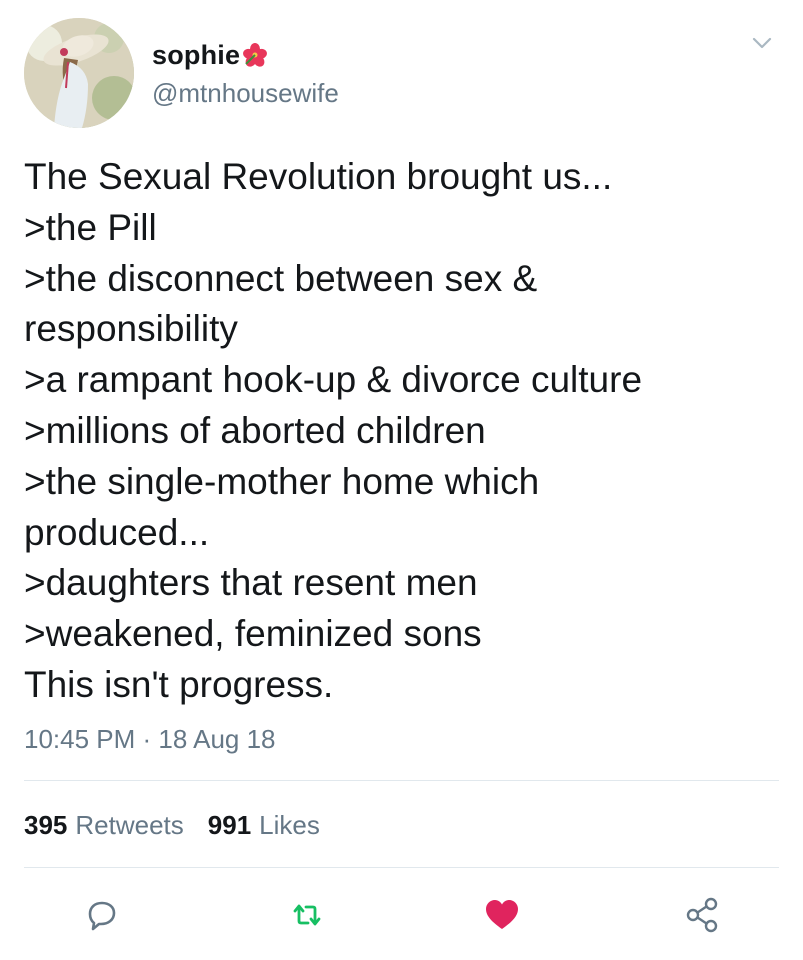 This screenshot has width=803, height=960. What do you see at coordinates (245, 93) in the screenshot?
I see `user-handle: @mtnhousewife` at bounding box center [245, 93].